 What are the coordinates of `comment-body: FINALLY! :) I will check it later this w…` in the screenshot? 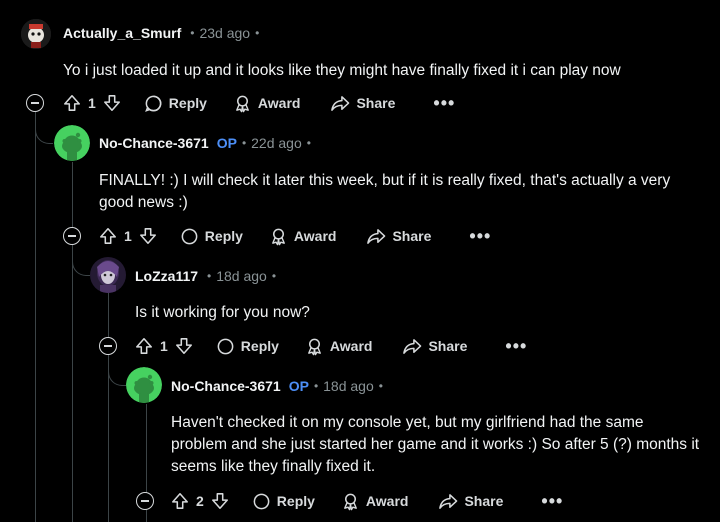 It's located at (385, 191).